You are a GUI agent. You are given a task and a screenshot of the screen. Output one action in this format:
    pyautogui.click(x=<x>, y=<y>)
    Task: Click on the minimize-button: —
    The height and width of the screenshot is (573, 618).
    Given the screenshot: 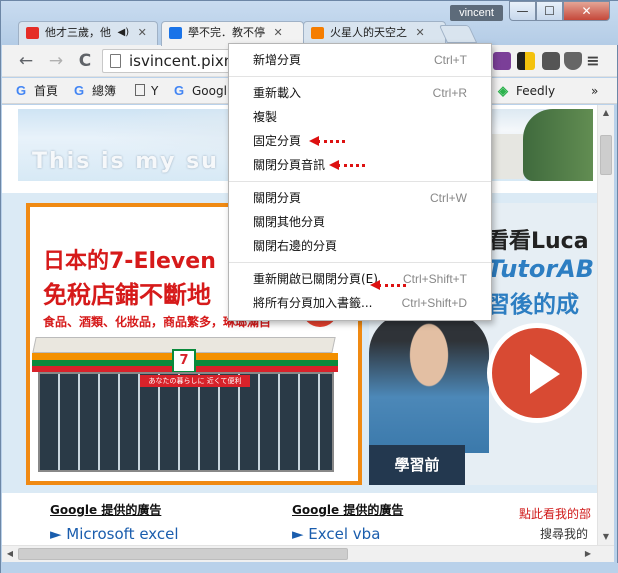 What is the action you would take?
    pyautogui.click(x=522, y=11)
    